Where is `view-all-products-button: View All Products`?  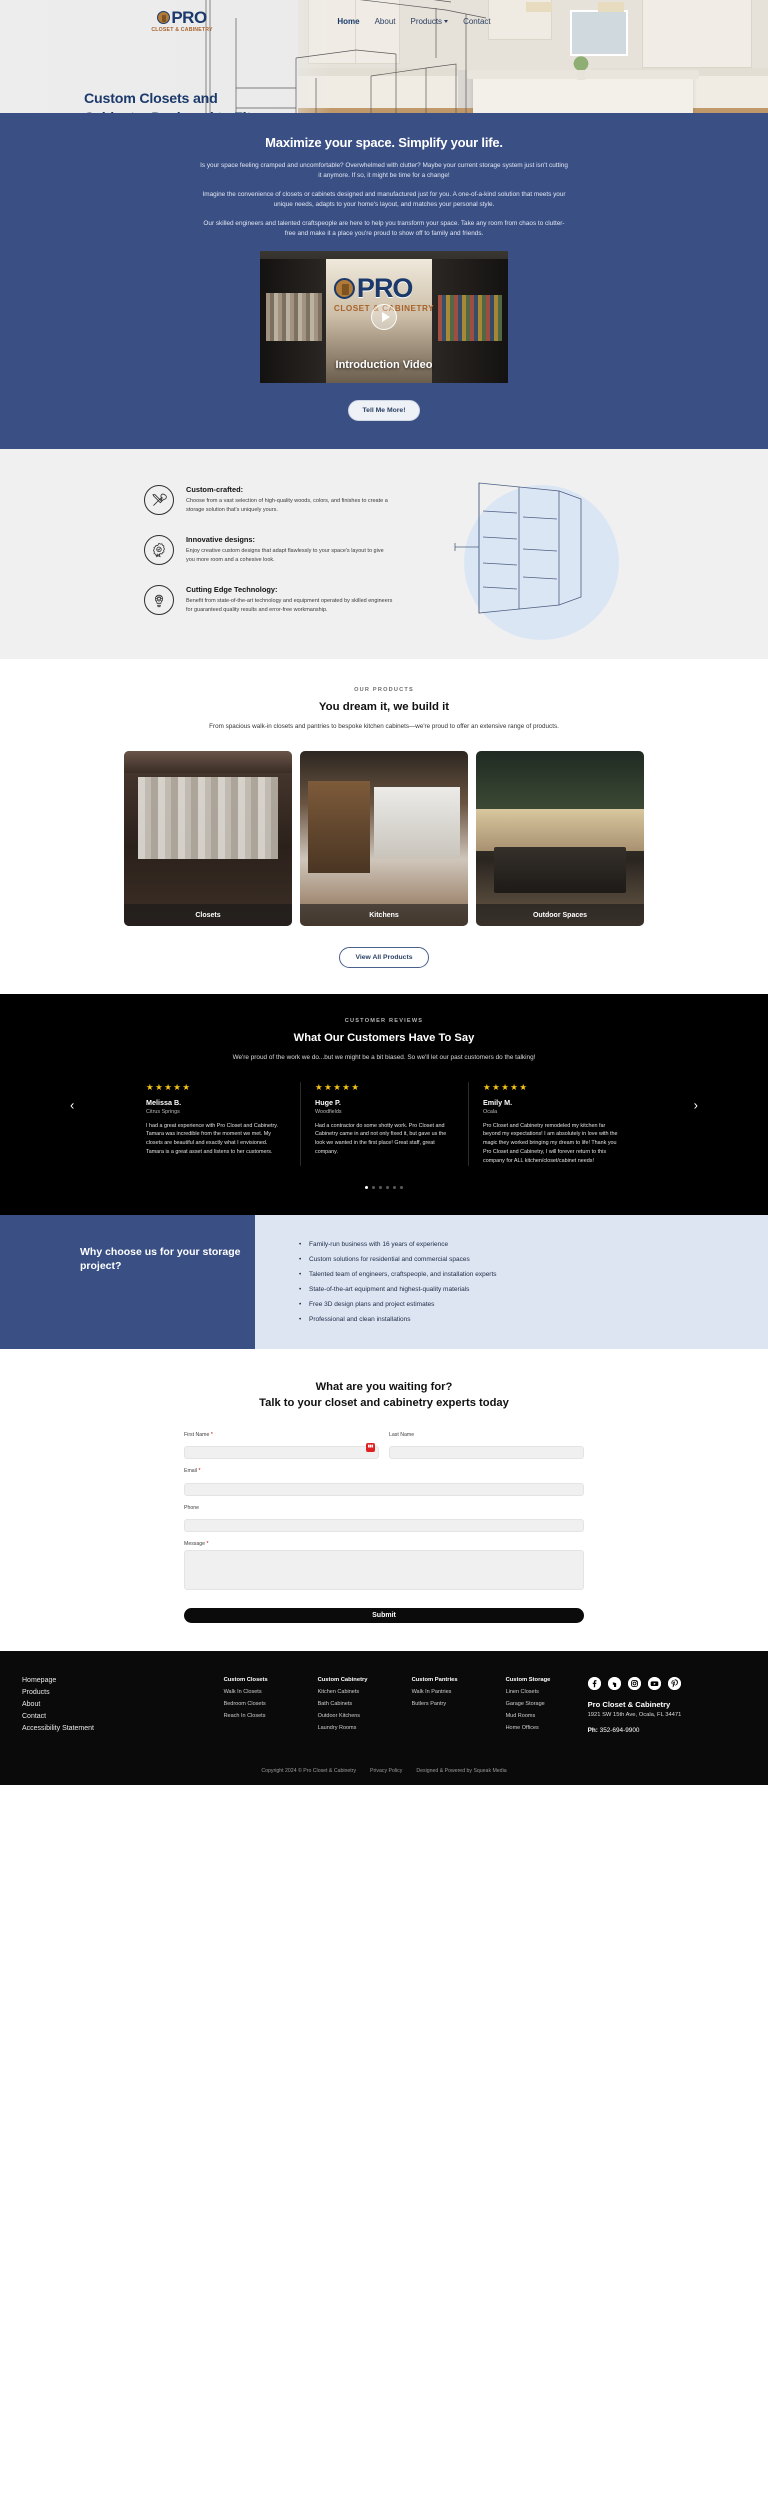 view-all-products-button: View All Products is located at coordinates (384, 958).